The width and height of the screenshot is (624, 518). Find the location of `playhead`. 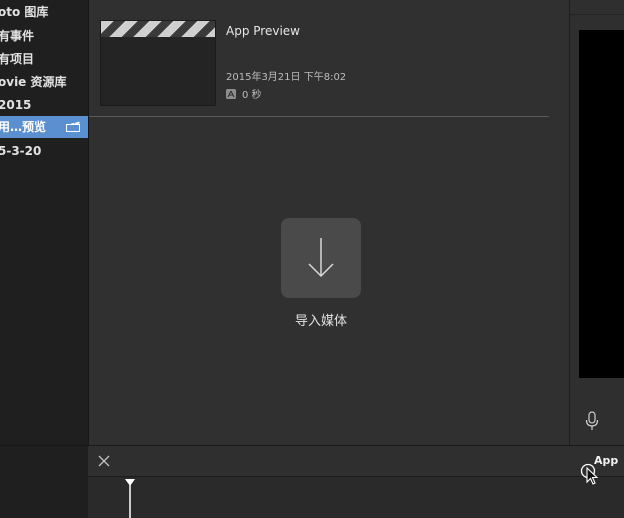

playhead is located at coordinates (130, 498).